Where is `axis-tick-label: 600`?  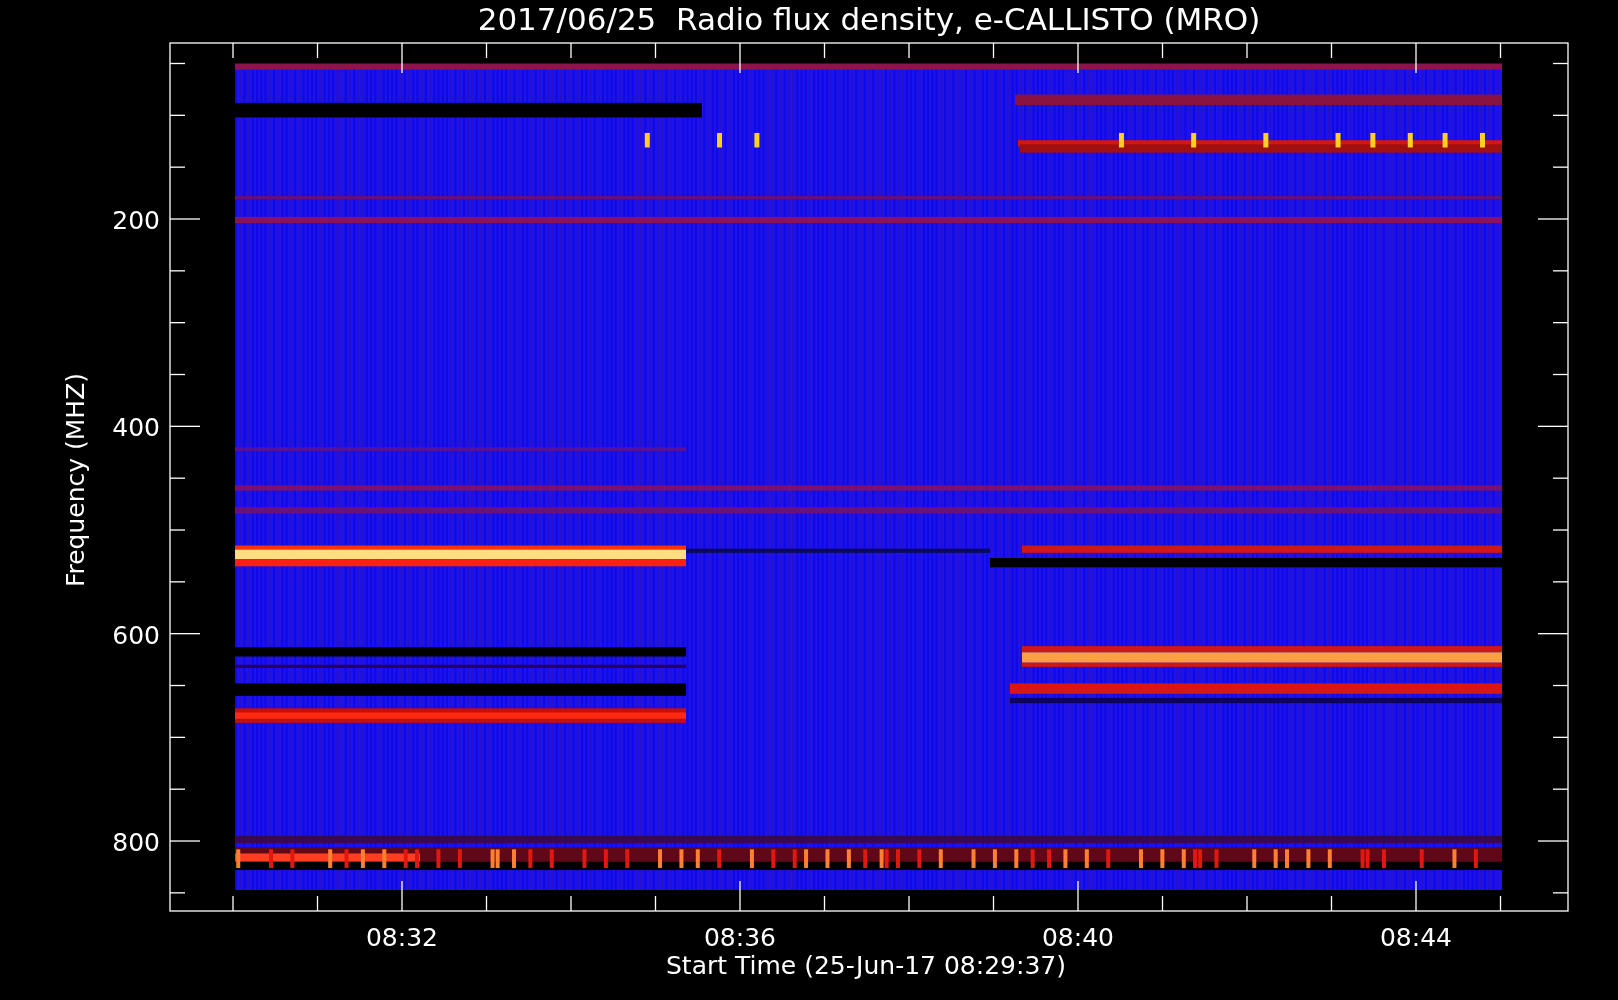
axis-tick-label: 600 is located at coordinates (136, 635).